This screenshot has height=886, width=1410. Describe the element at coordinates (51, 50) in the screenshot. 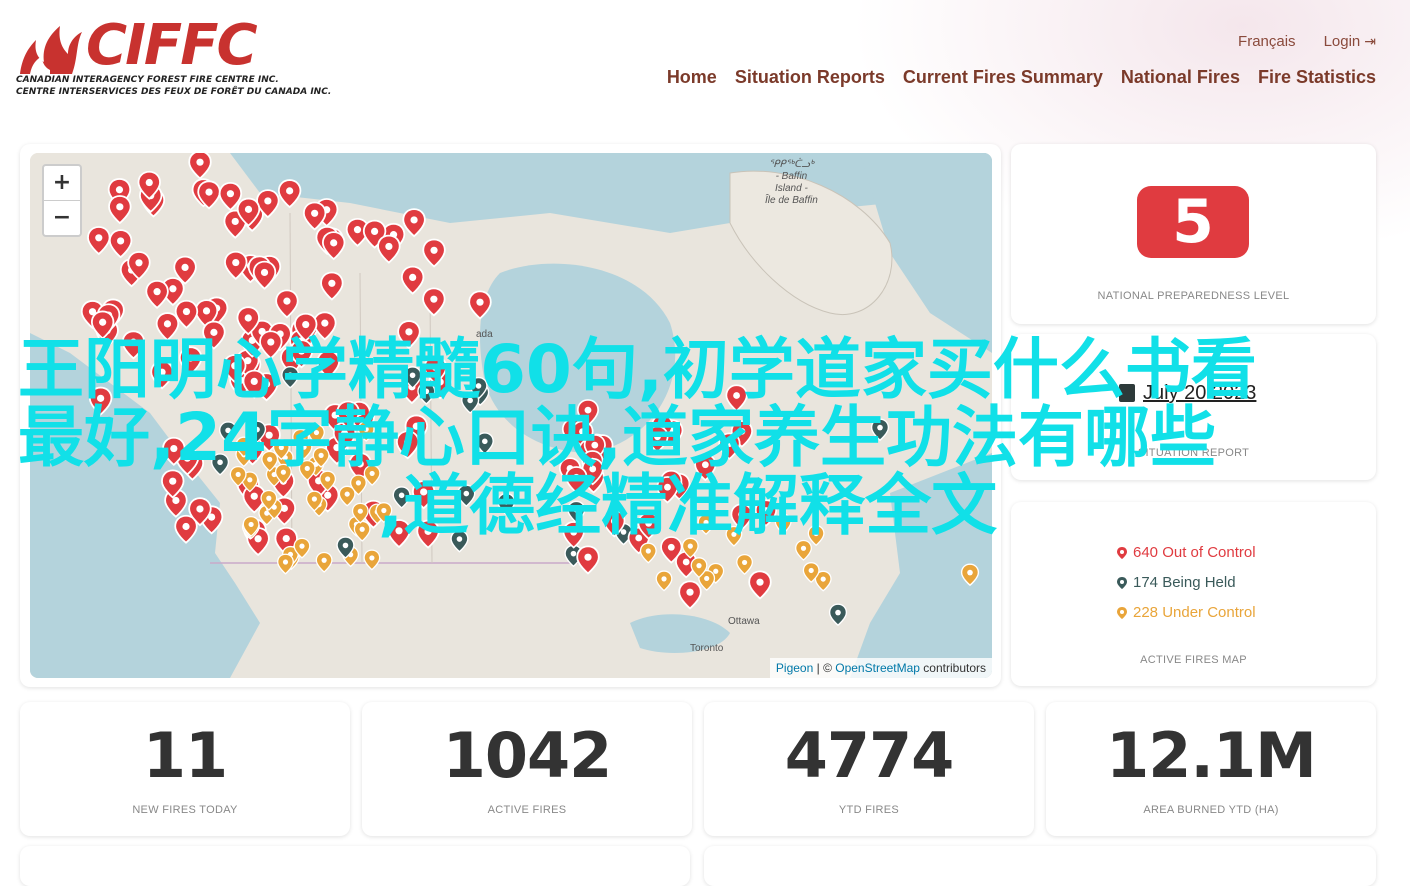

I see `flame-icon` at that location.